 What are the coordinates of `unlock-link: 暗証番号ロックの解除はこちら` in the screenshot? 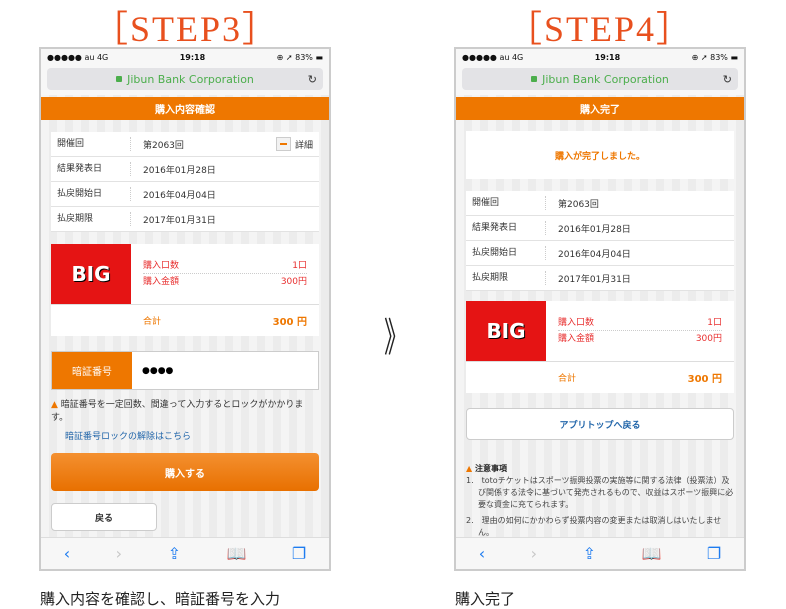 It's located at (128, 435).